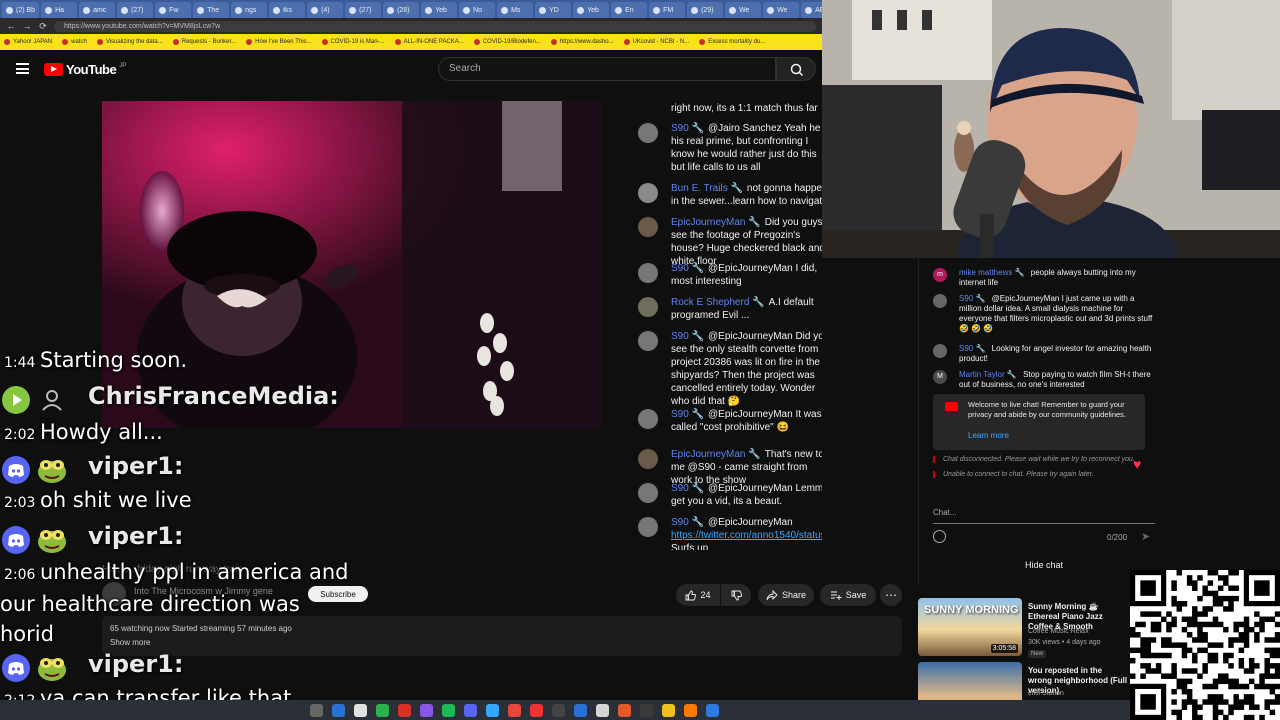 Image resolution: width=1280 pixels, height=720 pixels. Describe the element at coordinates (287, 10) in the screenshot. I see `browser-tab: tks` at that location.